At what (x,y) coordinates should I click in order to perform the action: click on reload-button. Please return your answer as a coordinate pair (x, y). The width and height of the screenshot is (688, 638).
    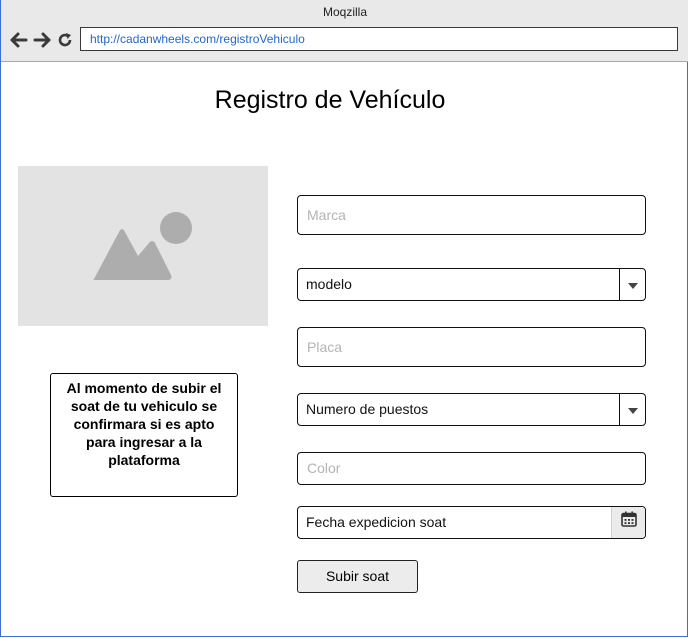
    Looking at the image, I should click on (65, 40).